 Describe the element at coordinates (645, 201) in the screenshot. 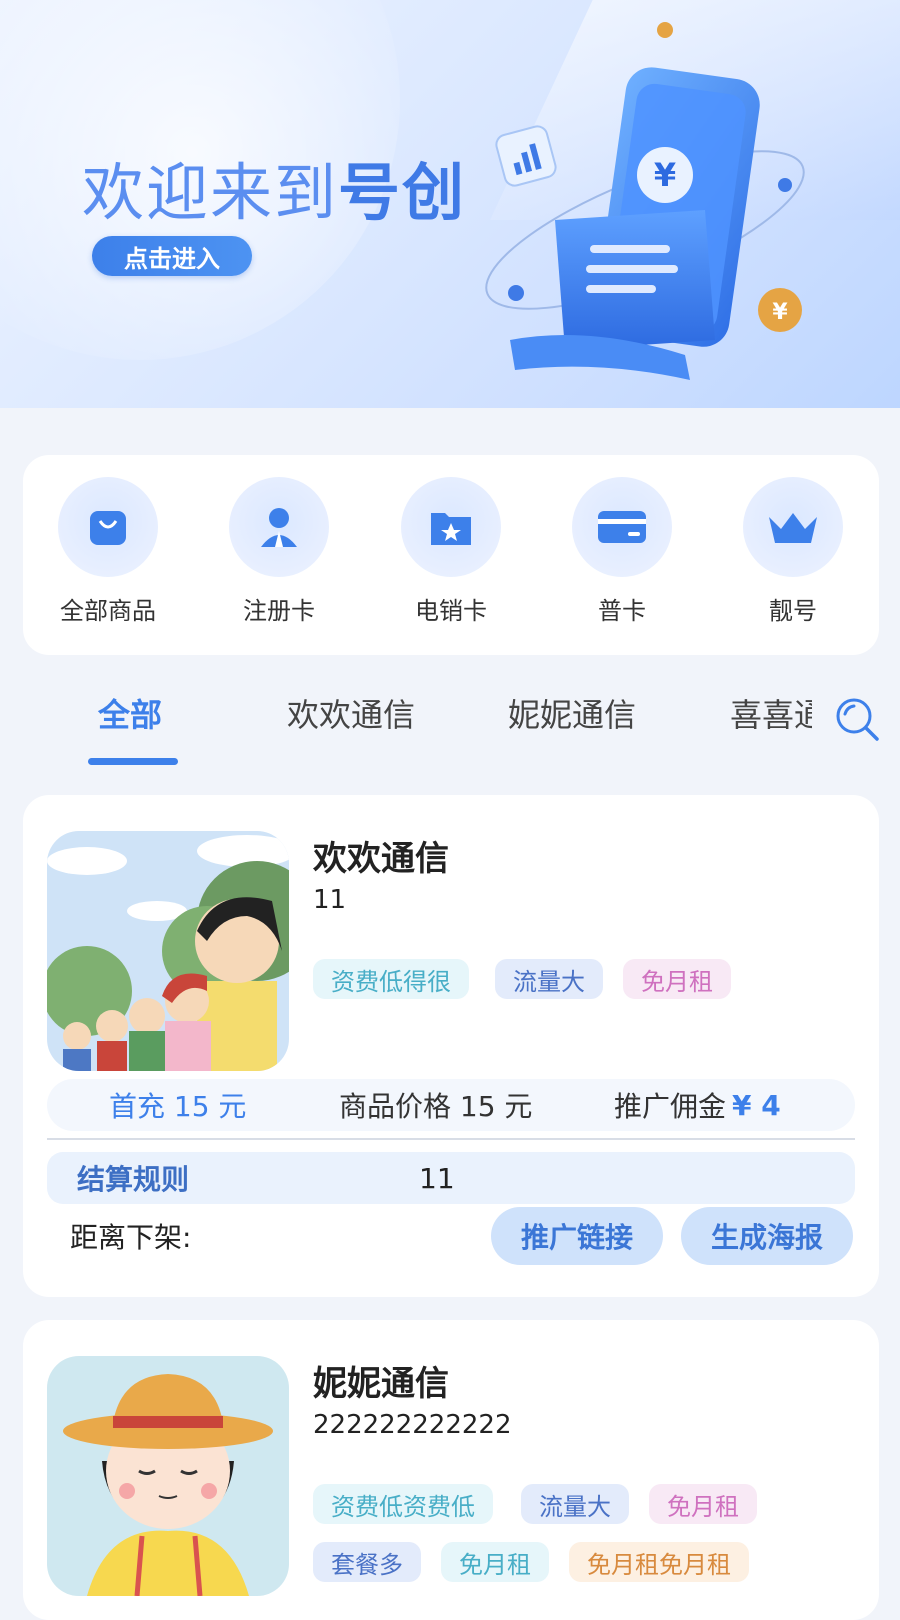

I see `phone-payment-illustration: ¥ ¥` at that location.